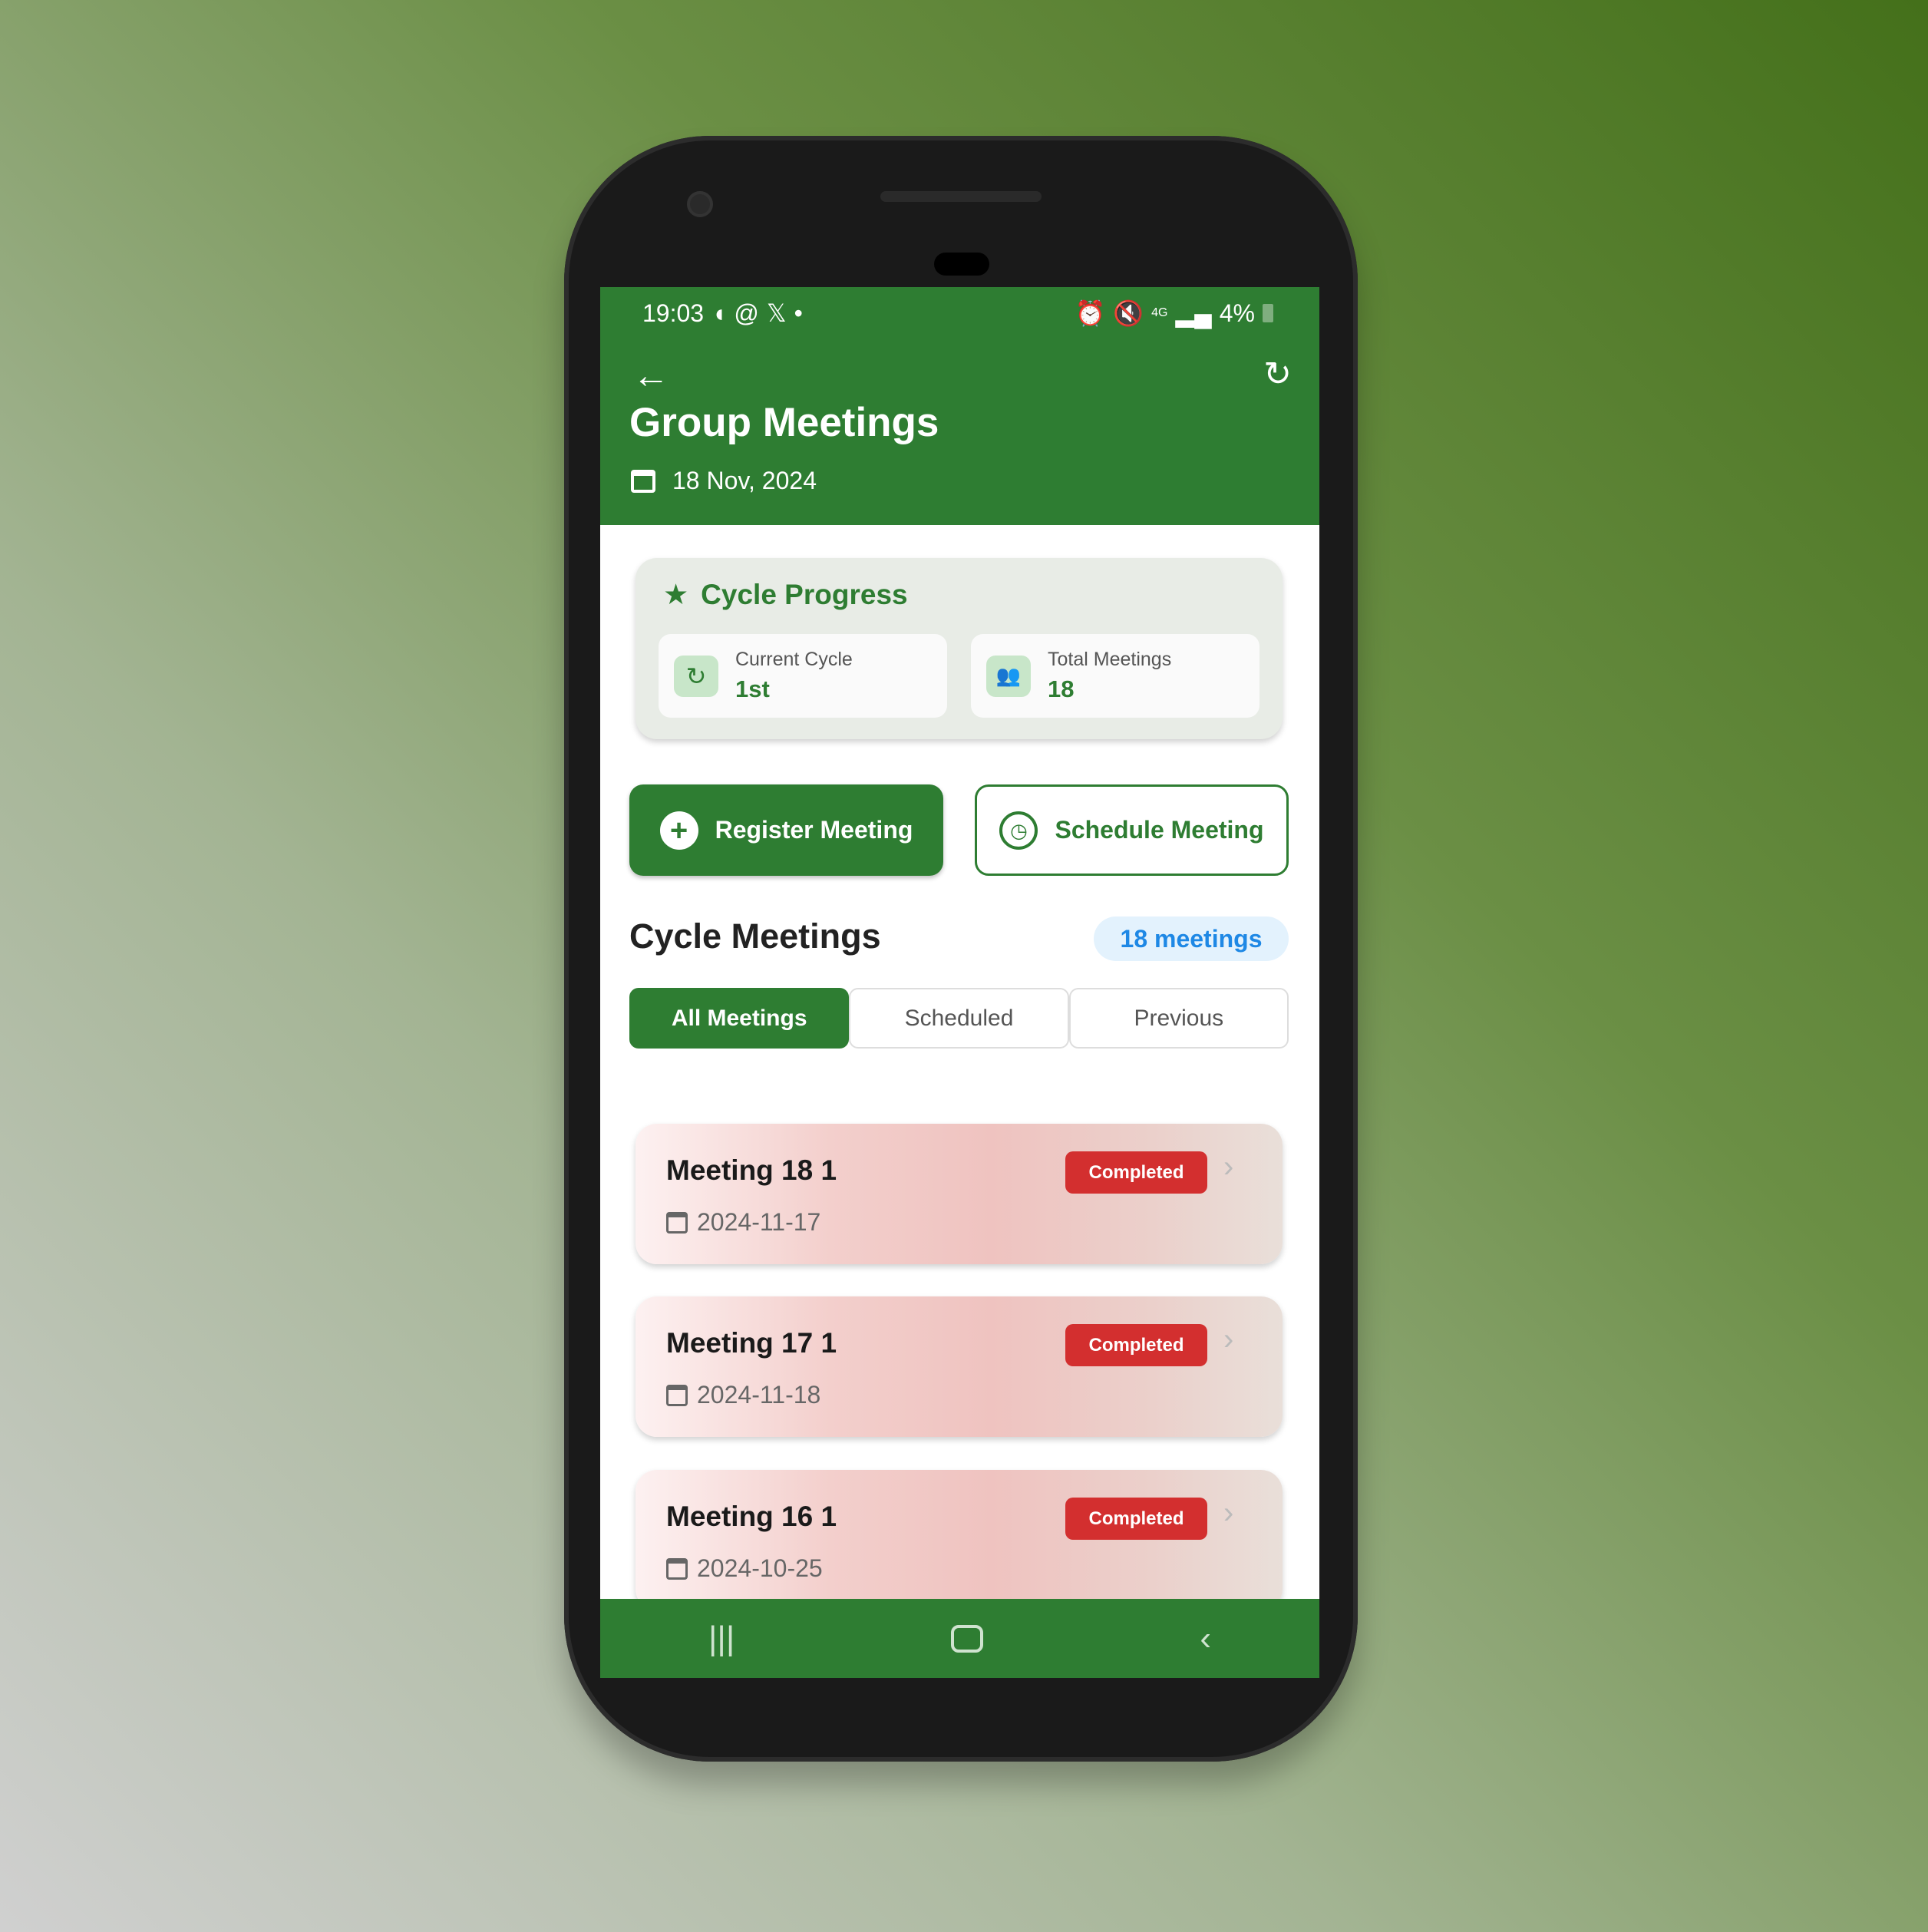  I want to click on meeting-count-badge: 18 meetings, so click(1192, 938).